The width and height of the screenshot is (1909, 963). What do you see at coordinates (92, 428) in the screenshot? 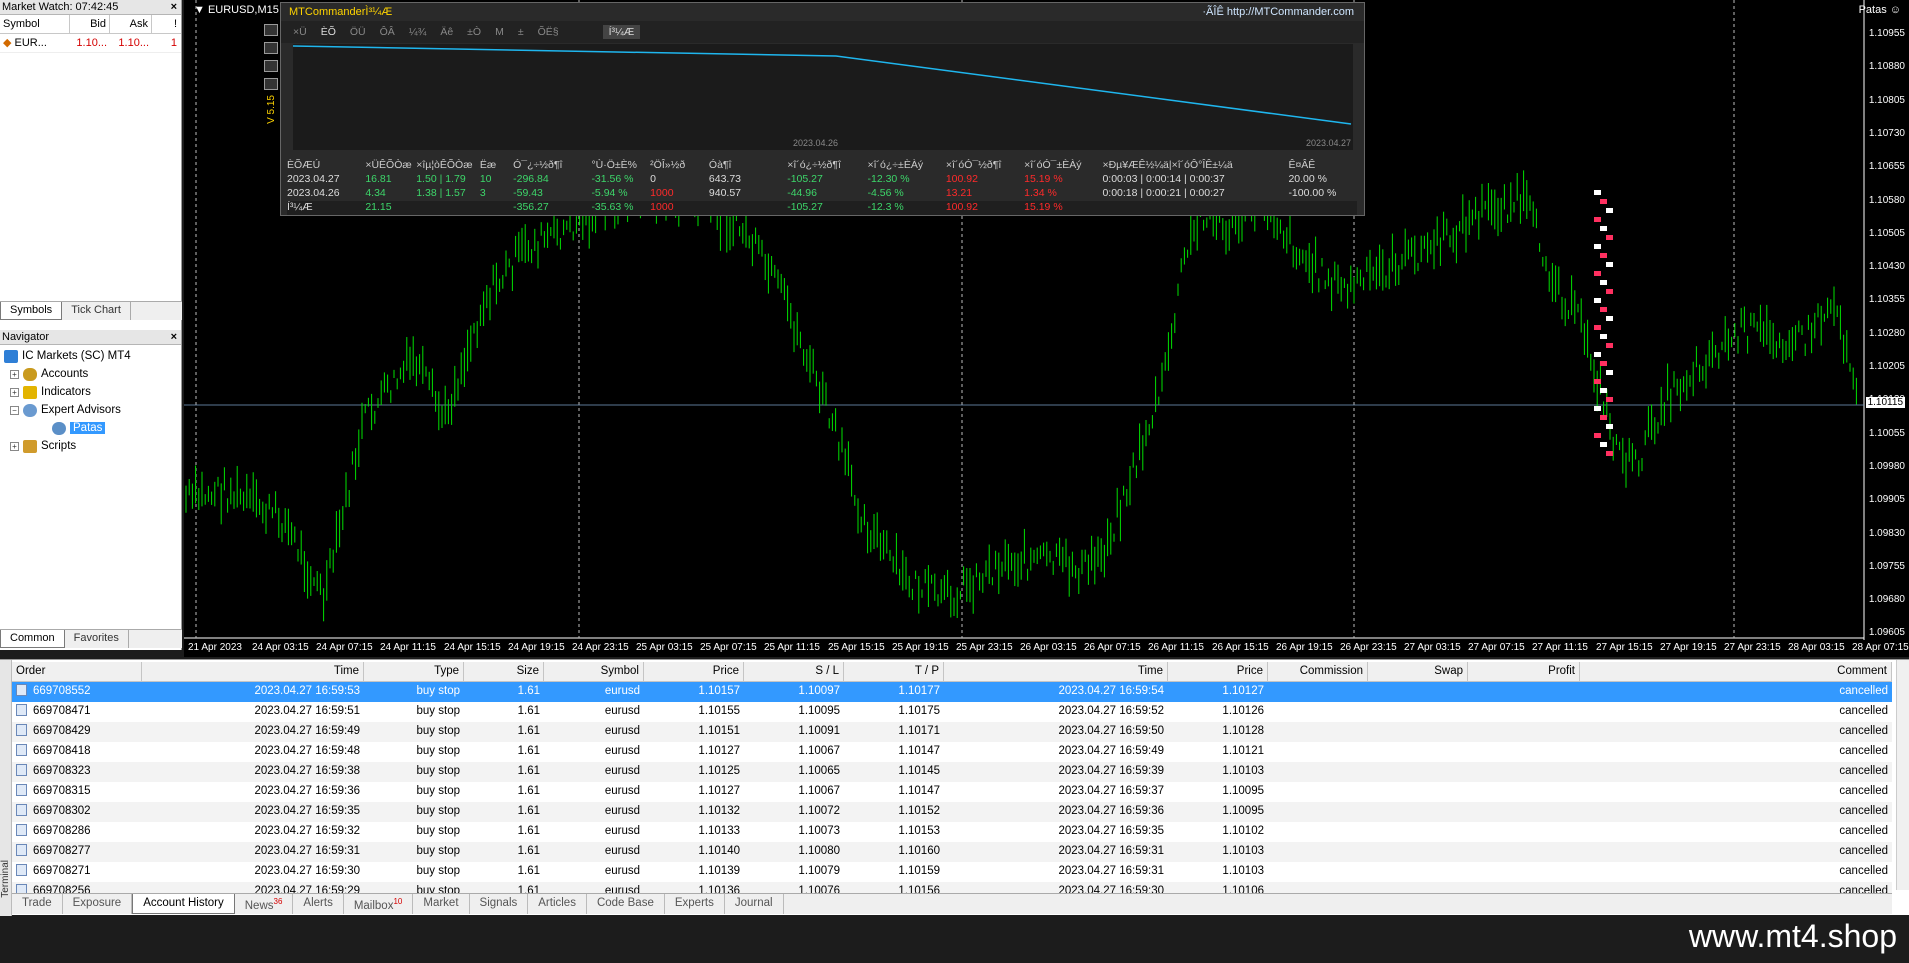
I see `tree-item-patas: Patas` at bounding box center [92, 428].